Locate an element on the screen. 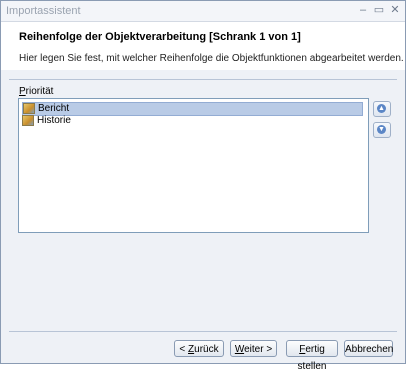  title-bar: Importassistent – ▭ ✕ is located at coordinates (203, 11).